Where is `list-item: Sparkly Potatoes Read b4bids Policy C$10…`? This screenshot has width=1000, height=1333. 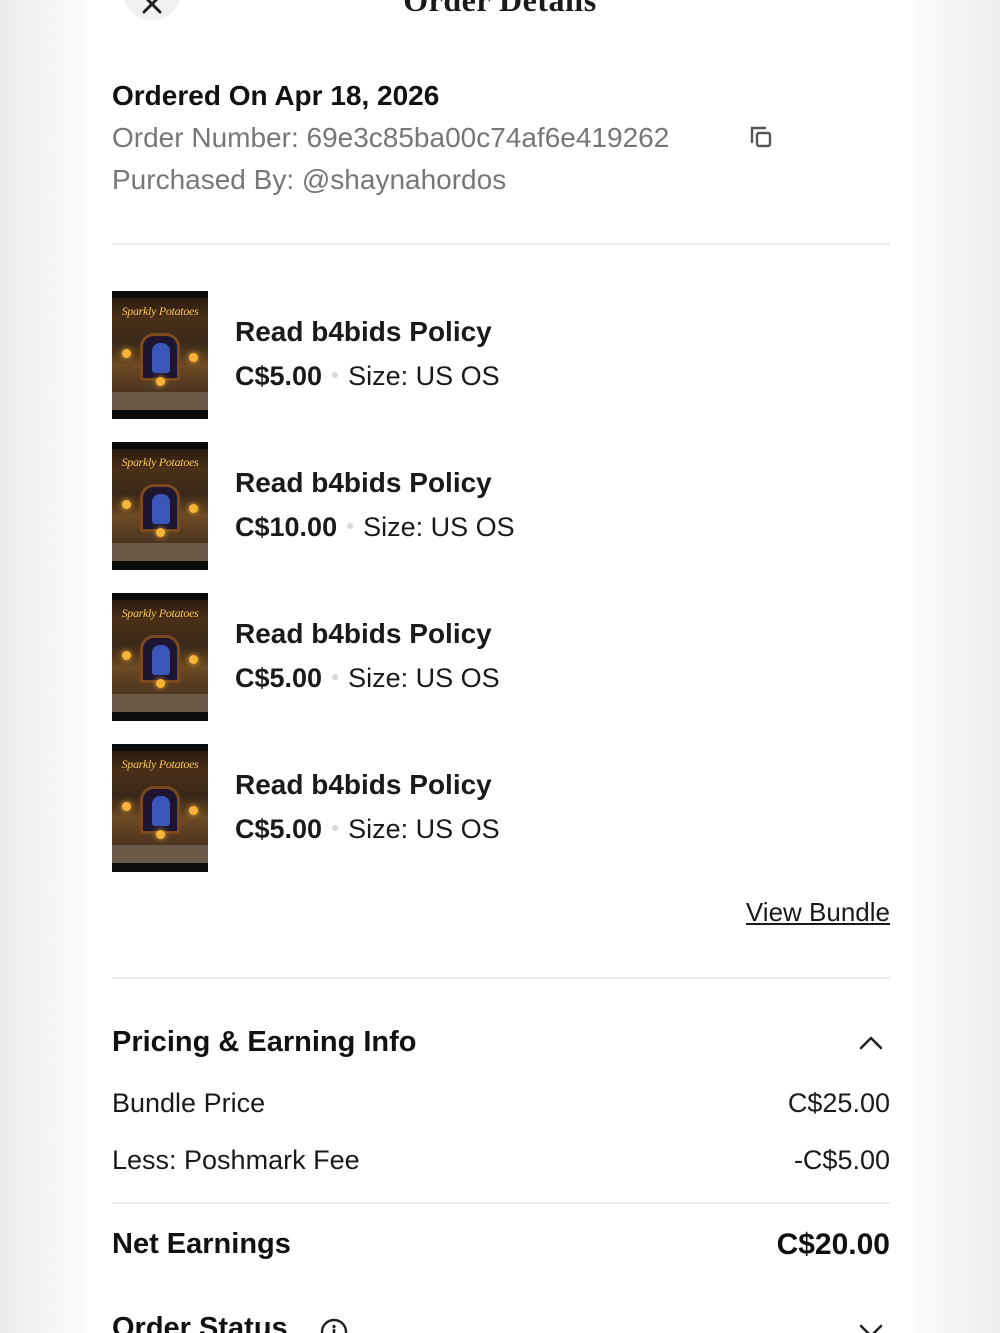 list-item: Sparkly Potatoes Read b4bids Policy C$10… is located at coordinates (501, 506).